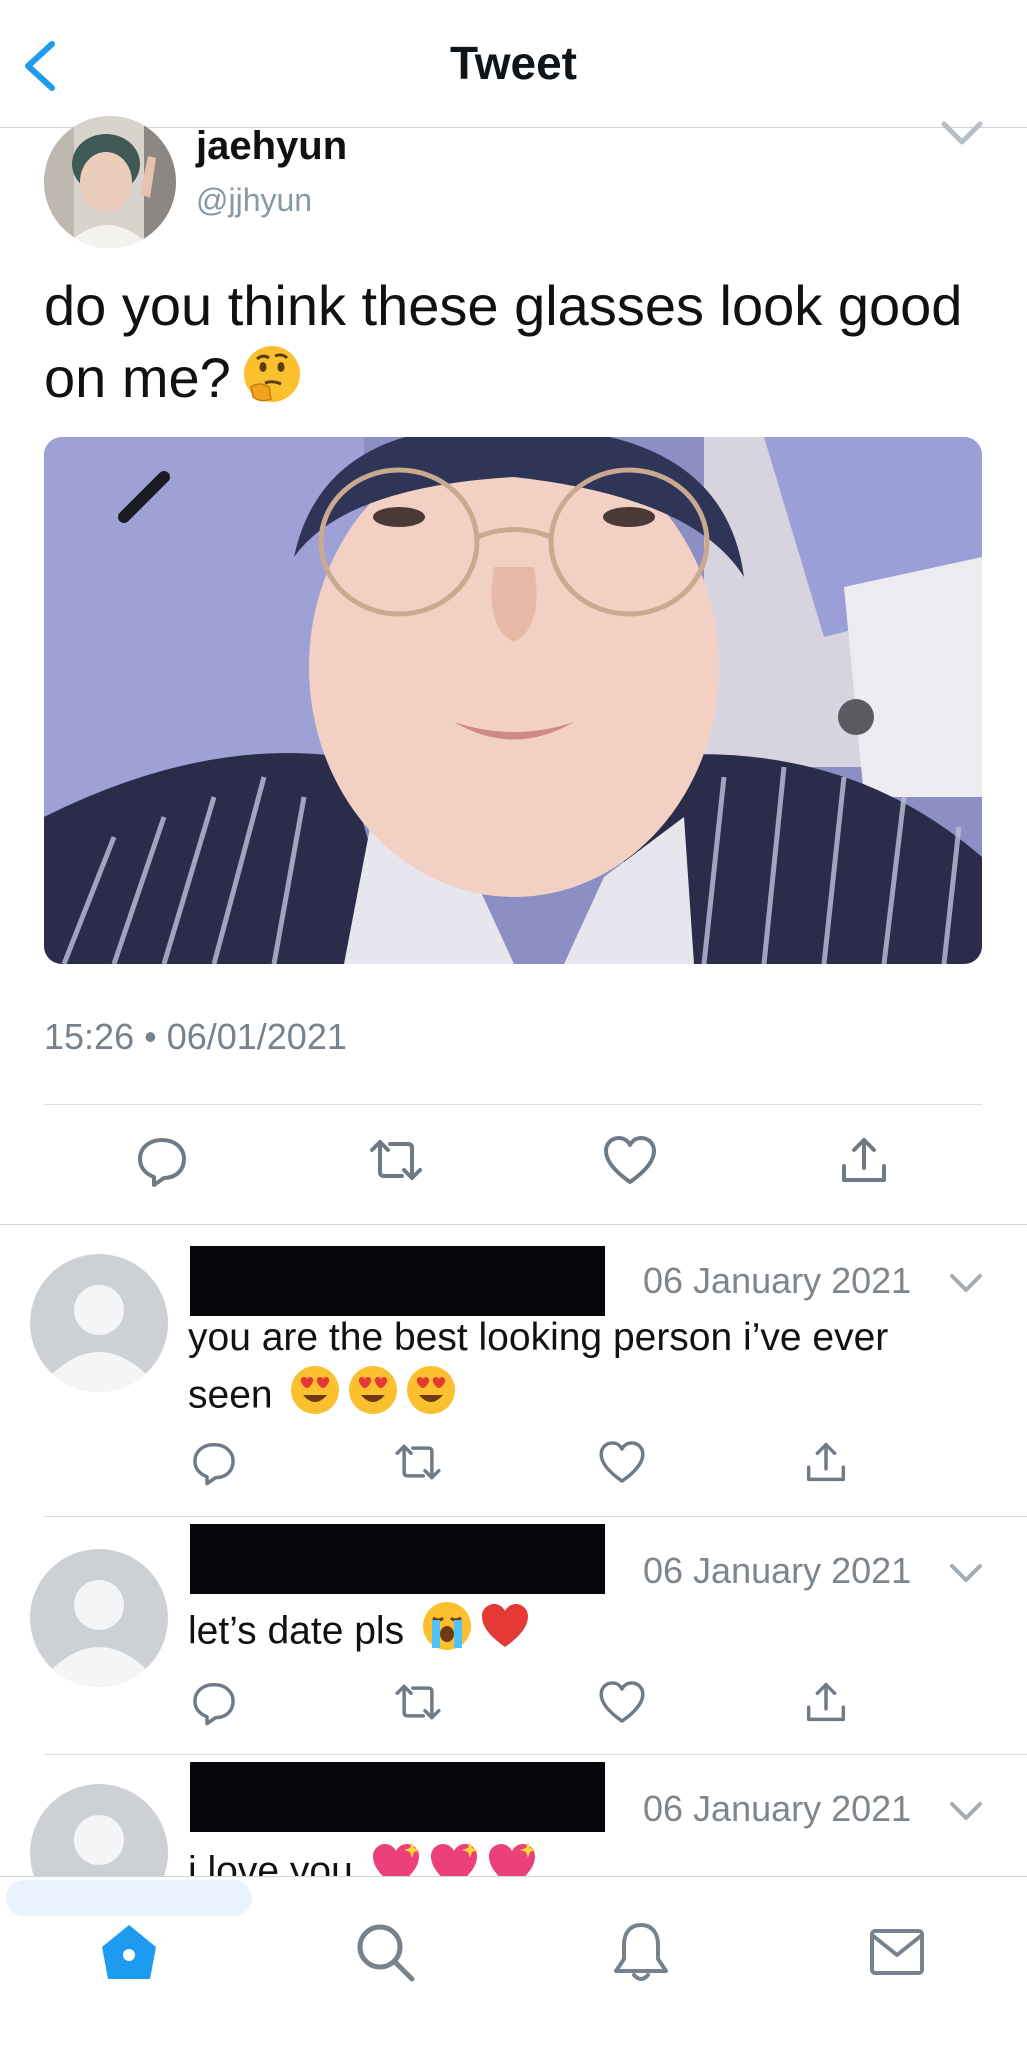 The image size is (1027, 2048). I want to click on reply-text-content: i love you, so click(270, 1862).